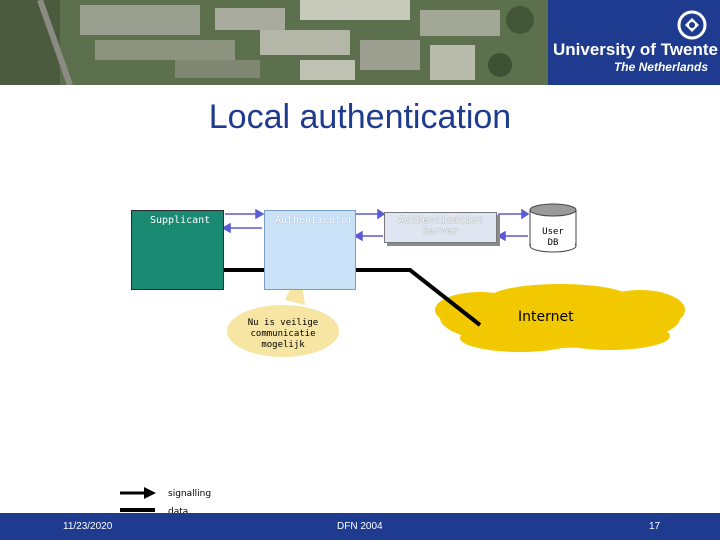  I want to click on internet-label: Internet, so click(546, 317).